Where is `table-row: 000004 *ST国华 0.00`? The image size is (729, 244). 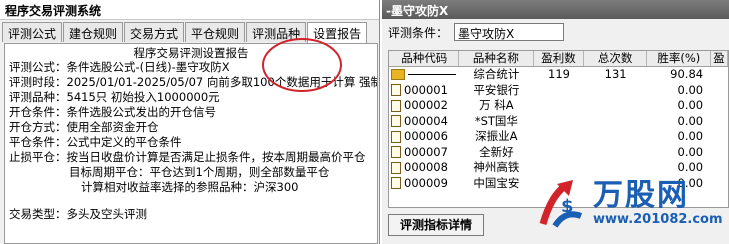 table-row: 000004 *ST国华 0.00 is located at coordinates (558, 122).